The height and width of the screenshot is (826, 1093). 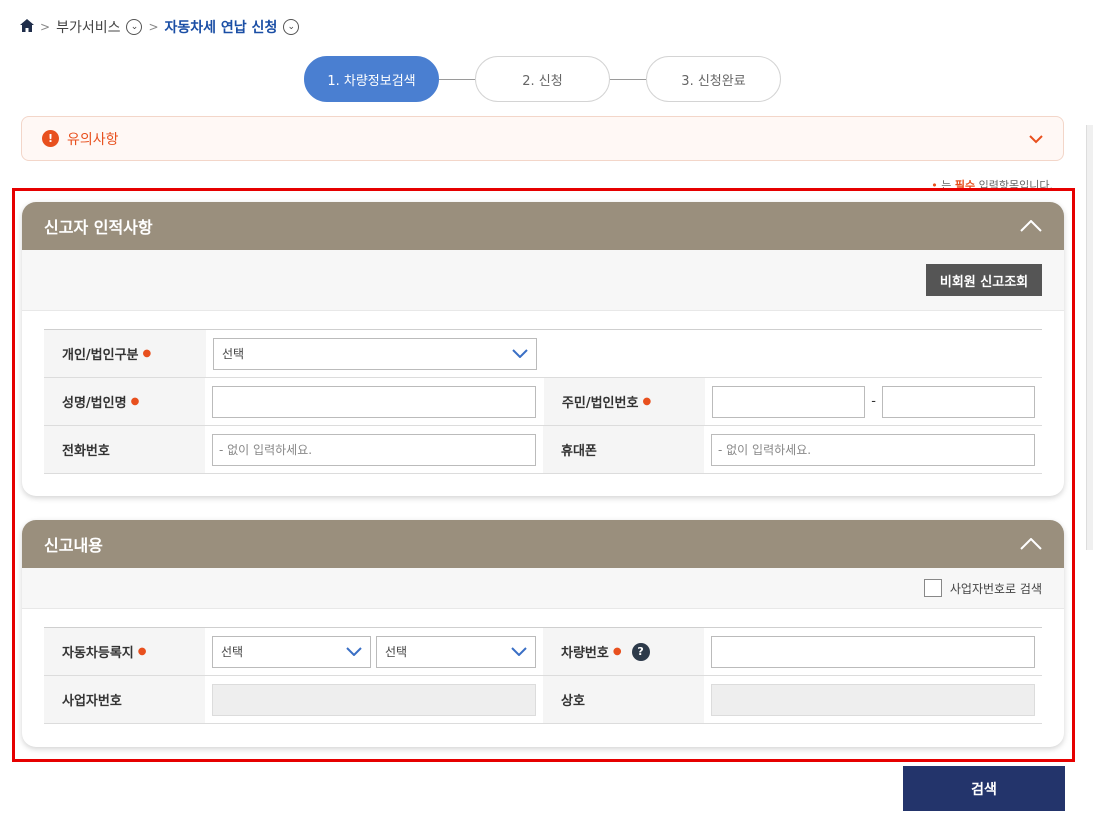 What do you see at coordinates (221, 27) in the screenshot?
I see `breadcrumb-item-current: 자동차세 연납 신청` at bounding box center [221, 27].